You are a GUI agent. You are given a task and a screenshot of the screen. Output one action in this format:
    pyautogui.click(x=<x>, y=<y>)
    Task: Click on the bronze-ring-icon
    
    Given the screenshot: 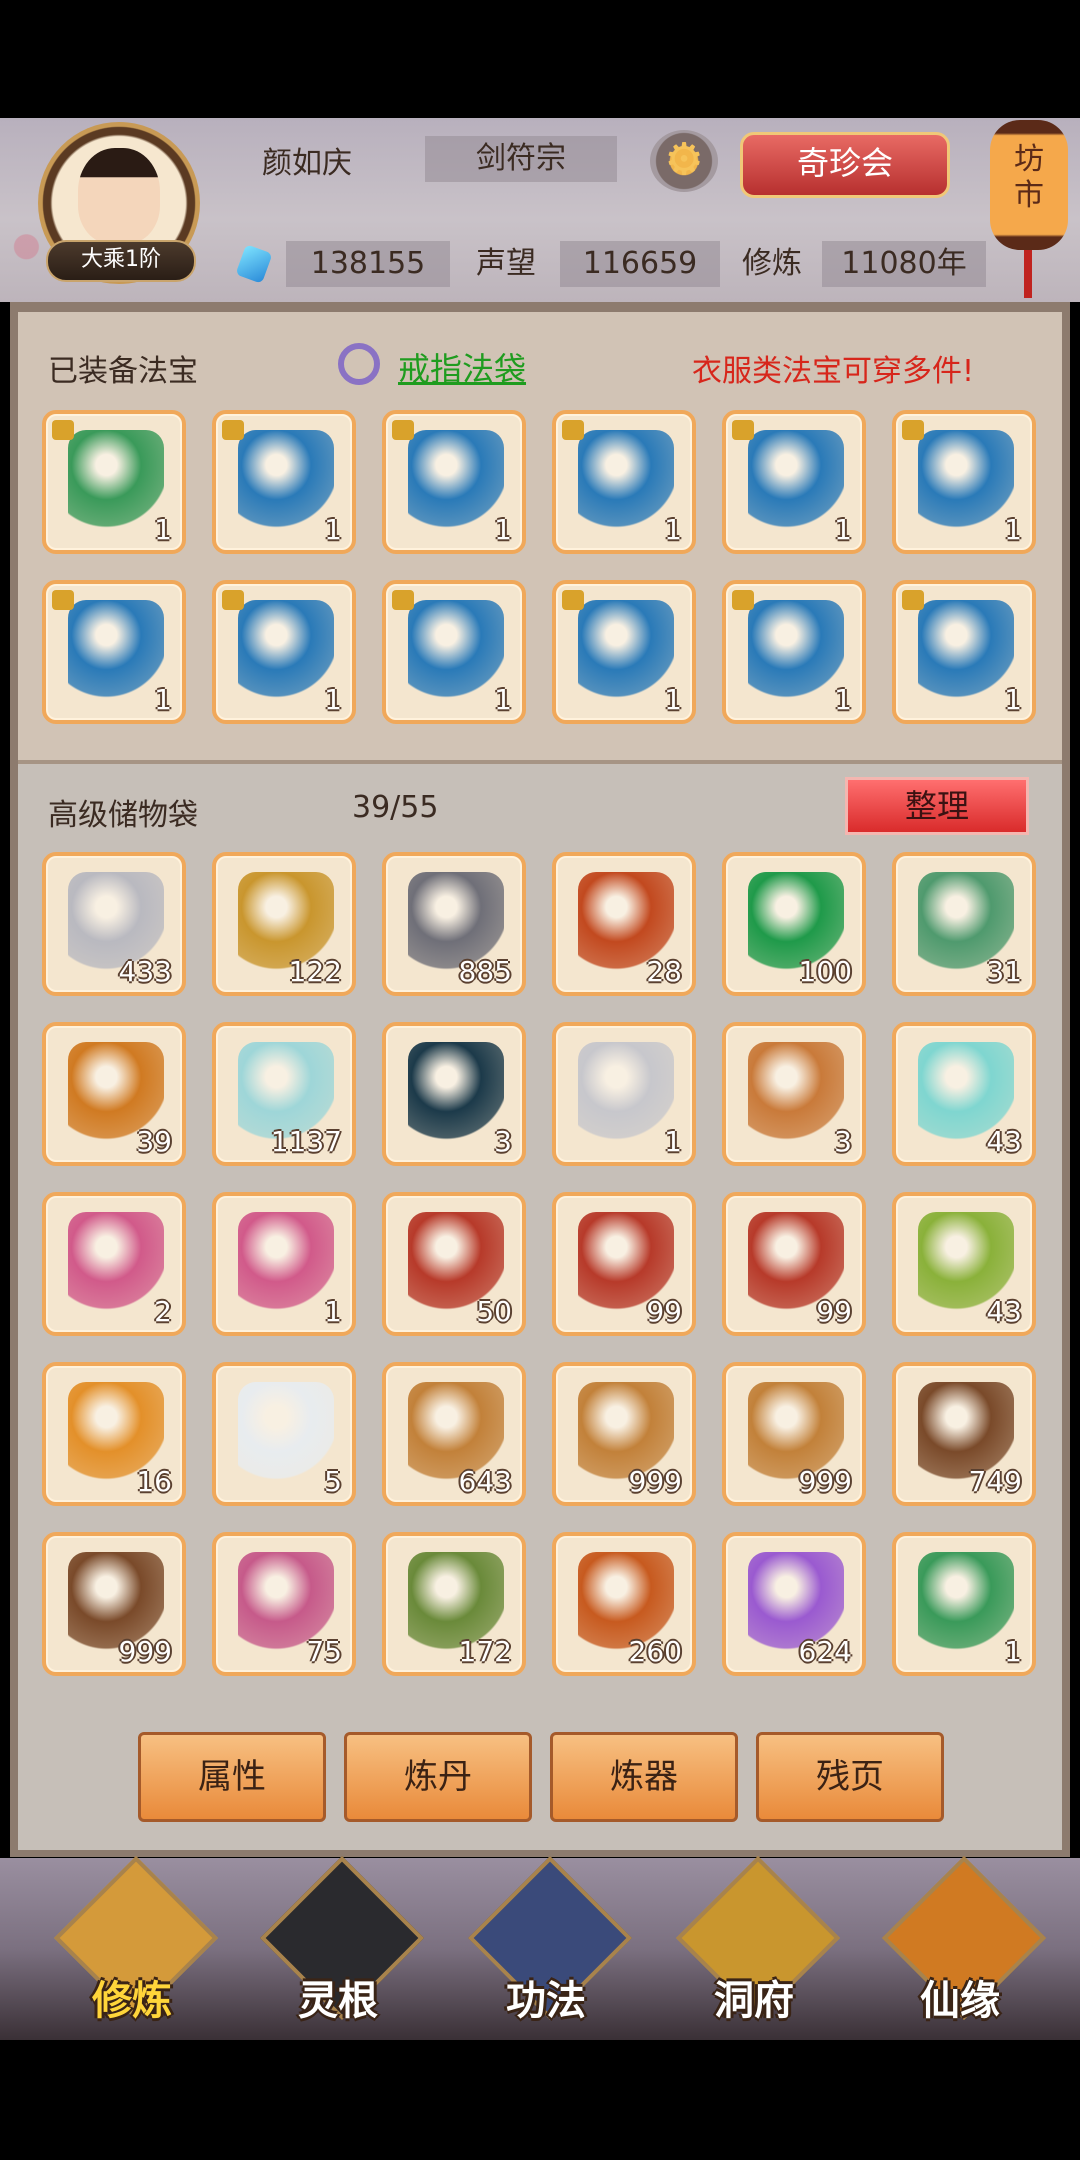 What is the action you would take?
    pyautogui.click(x=796, y=1092)
    